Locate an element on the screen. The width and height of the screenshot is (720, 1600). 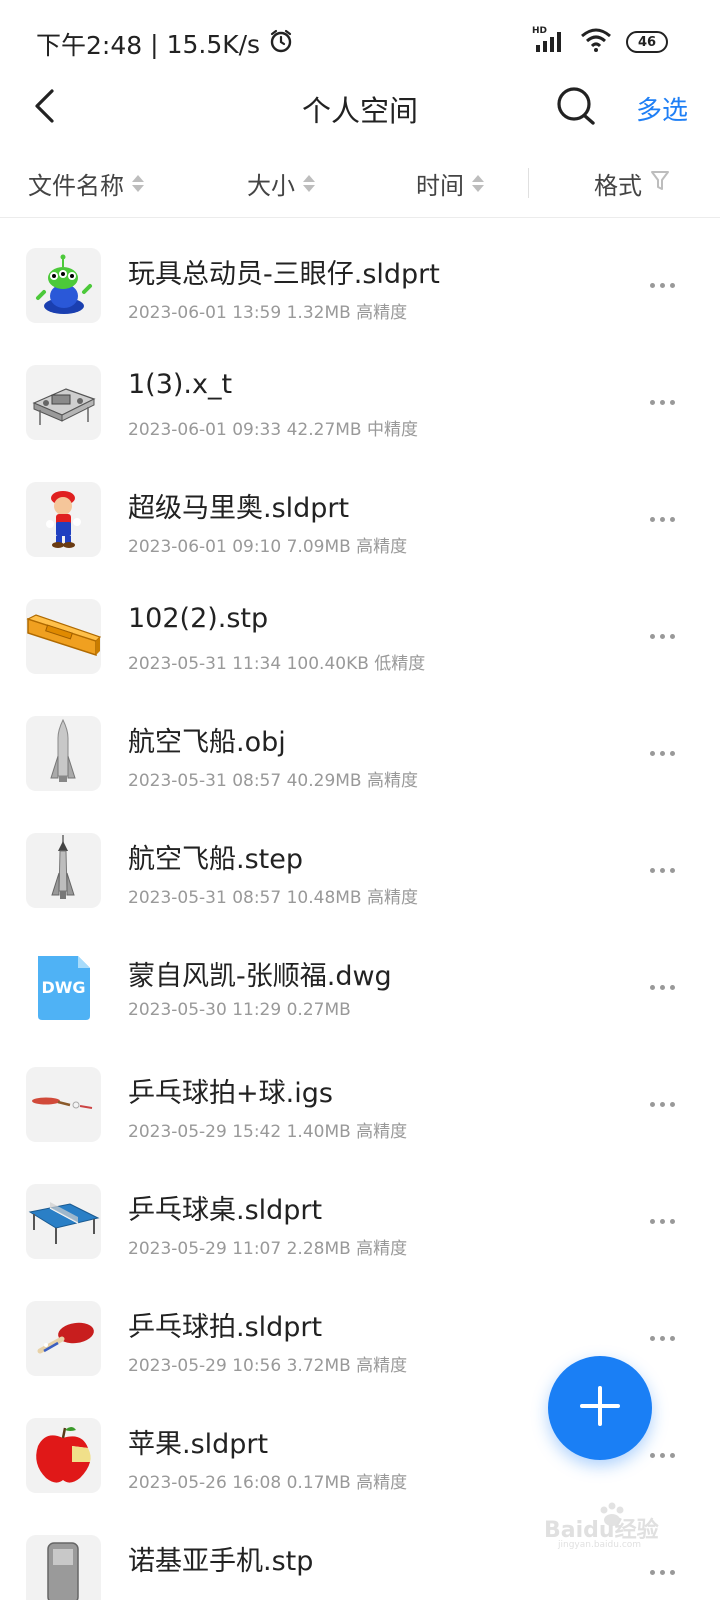
file-name: 乒乓球桌.sldprt is located at coordinates (225, 1210).